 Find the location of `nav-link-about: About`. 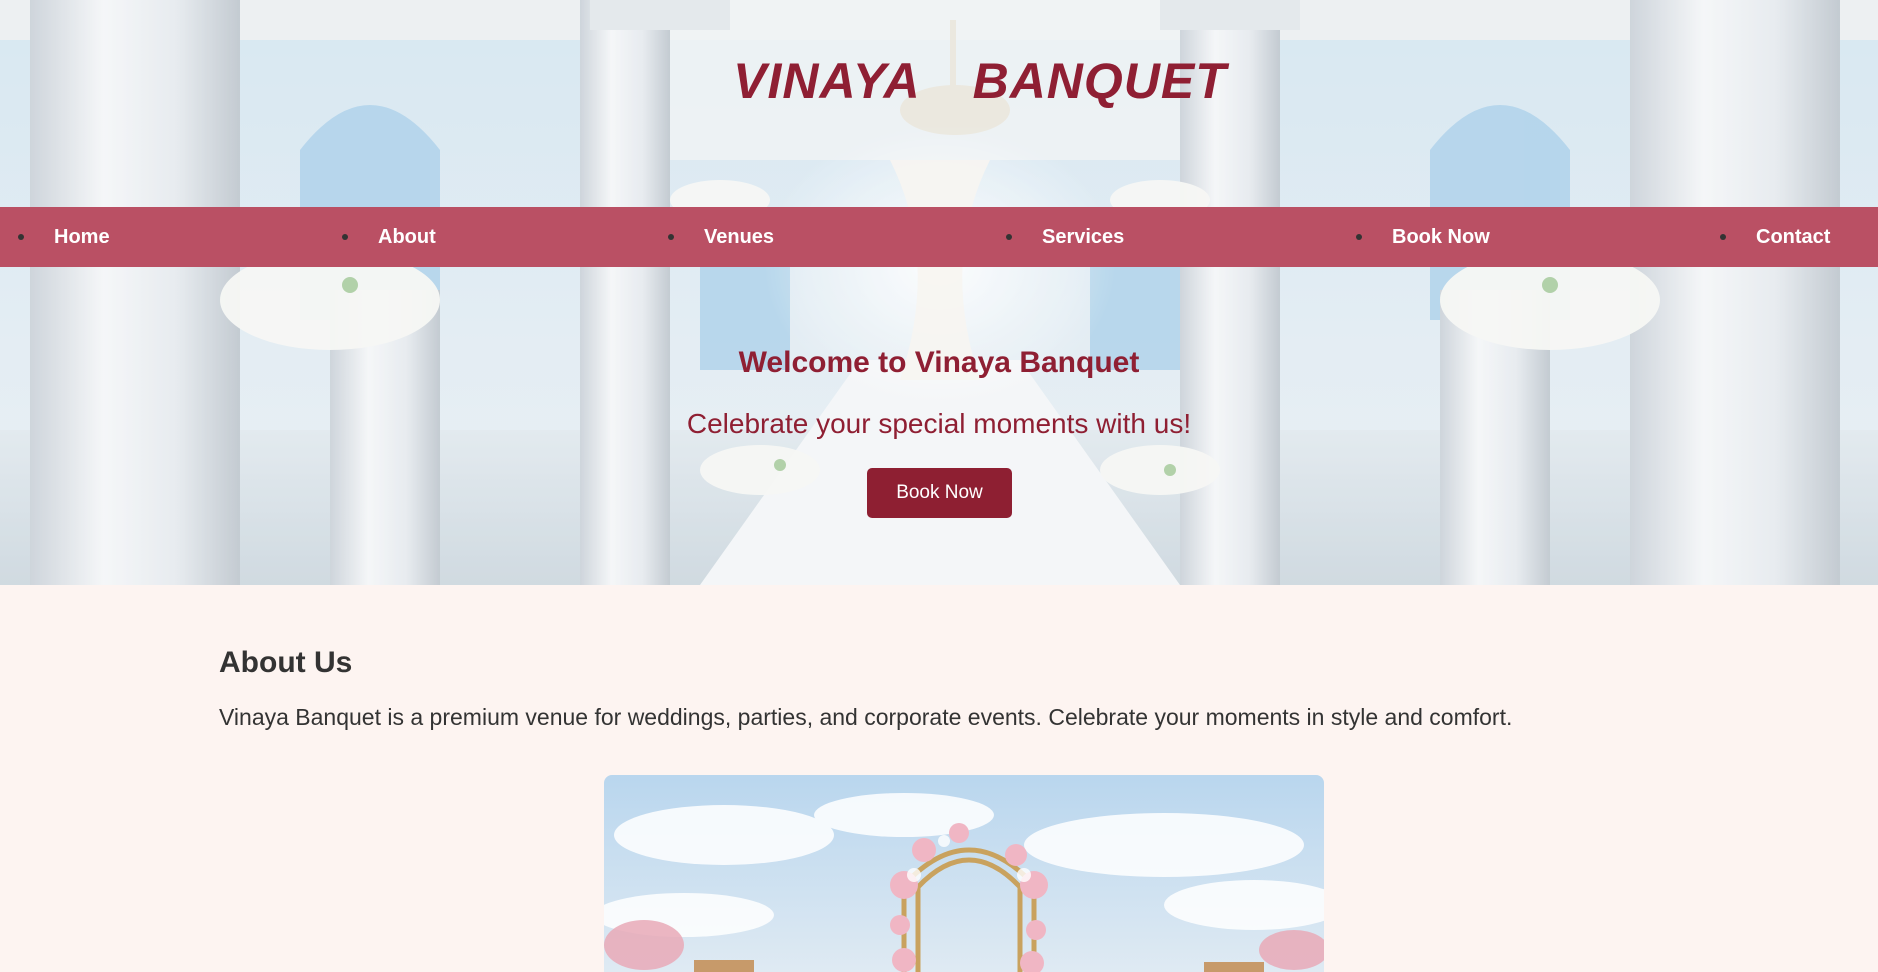

nav-link-about: About is located at coordinates (407, 237).